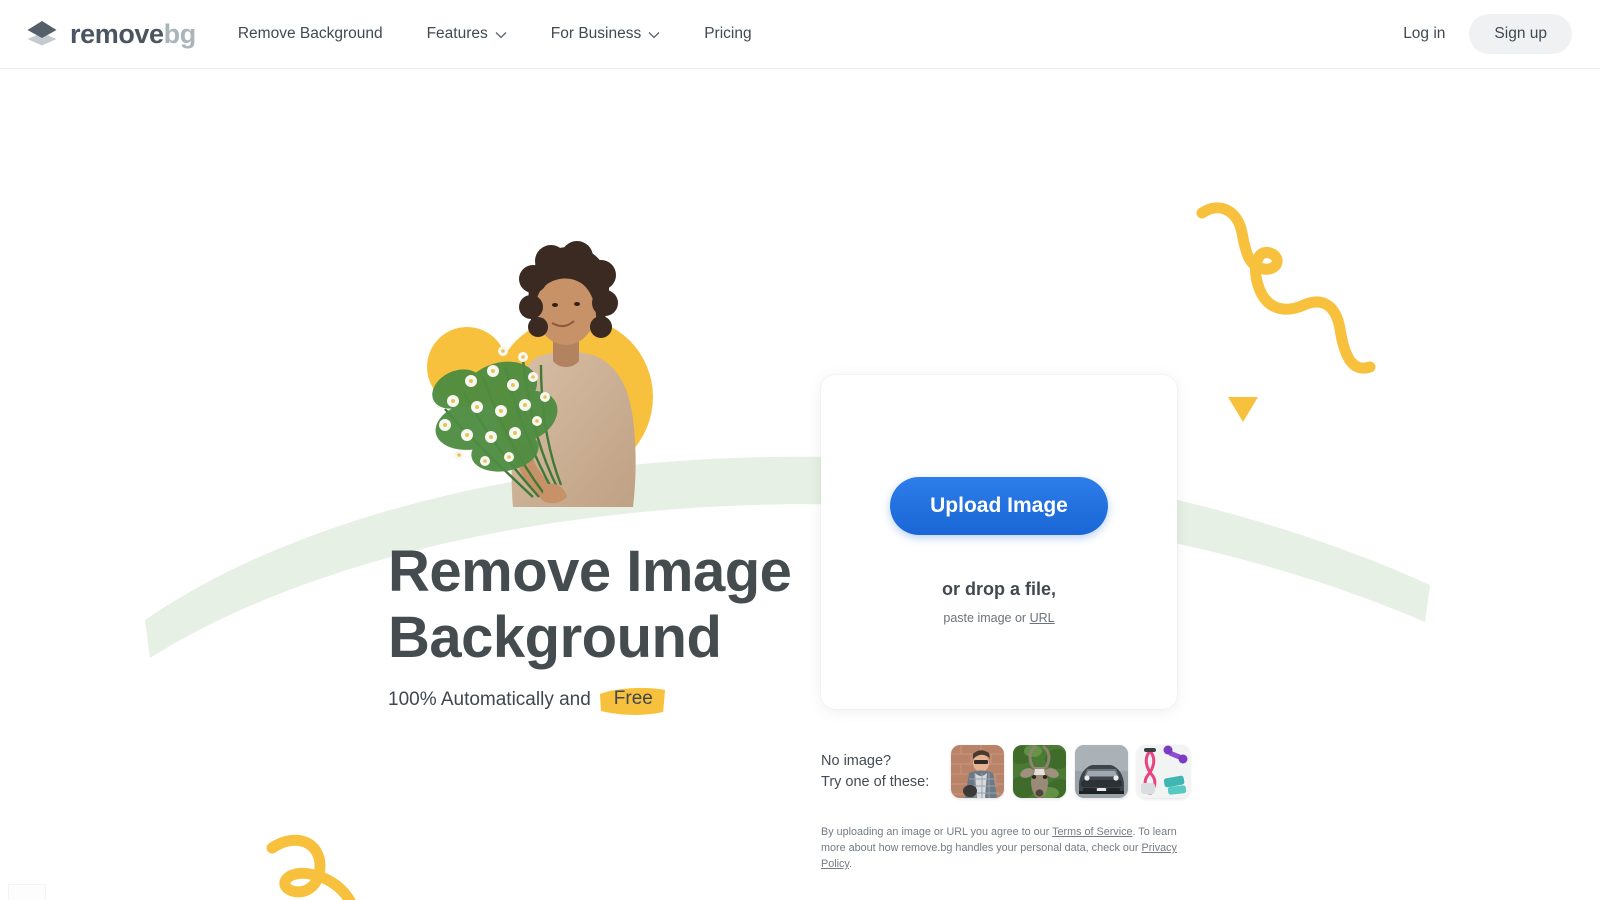  I want to click on free-label: Free, so click(633, 698).